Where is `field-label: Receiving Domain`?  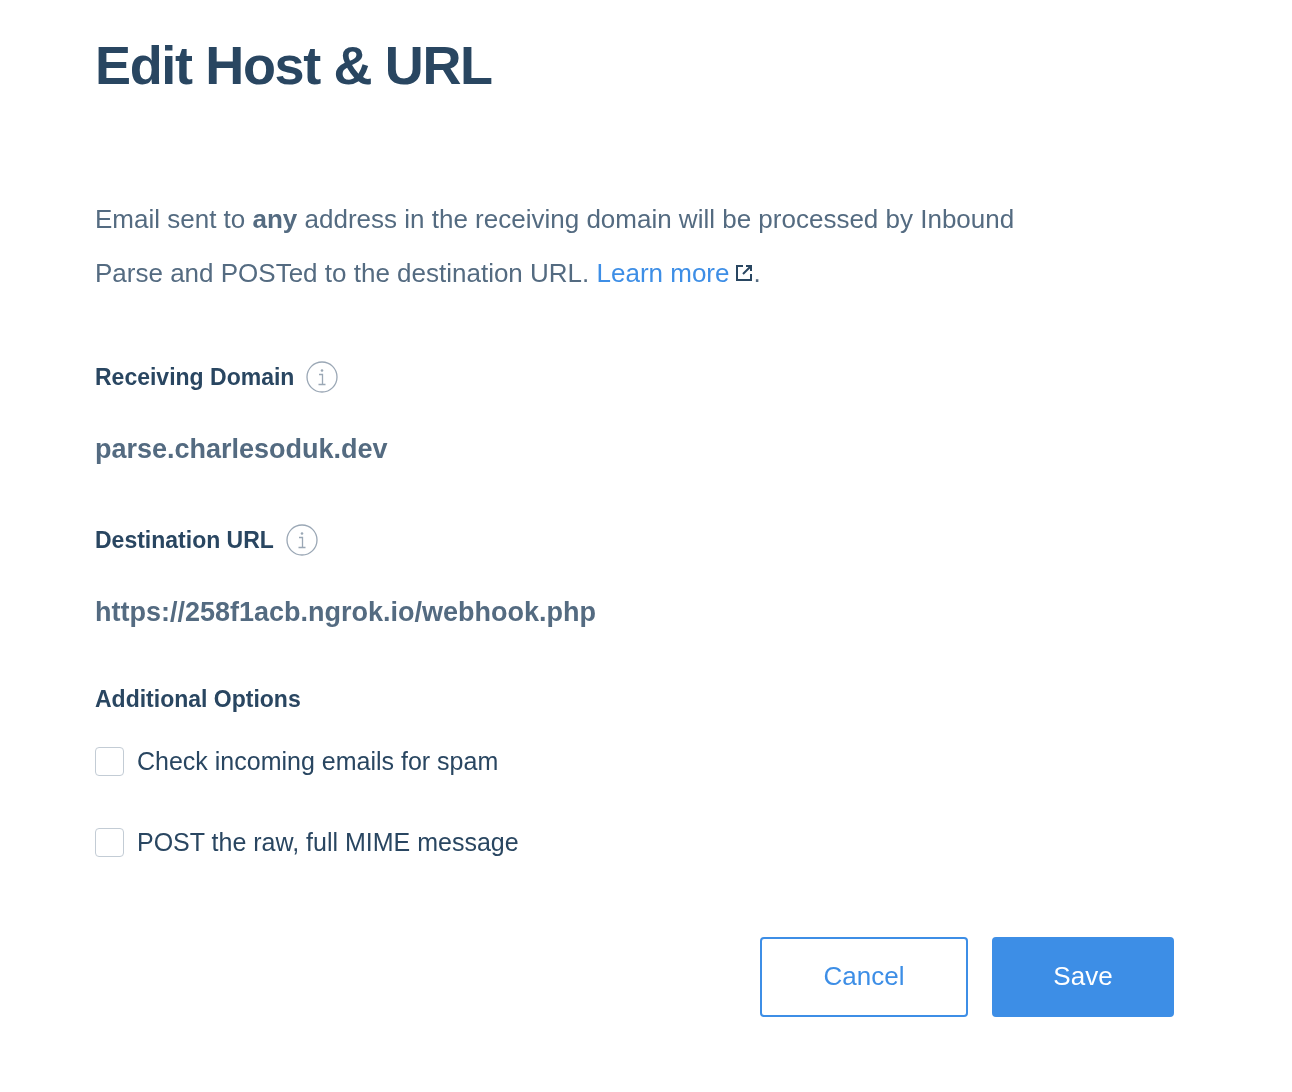
field-label: Receiving Domain is located at coordinates (195, 377).